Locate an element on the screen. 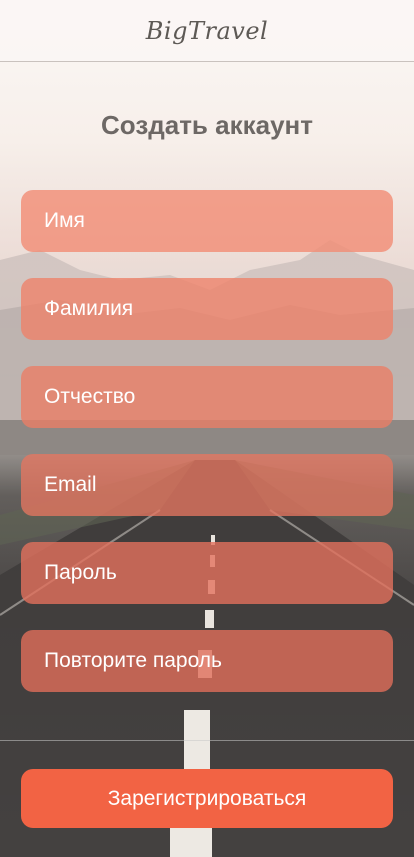  register-button: Зарегистрироваться is located at coordinates (207, 798).